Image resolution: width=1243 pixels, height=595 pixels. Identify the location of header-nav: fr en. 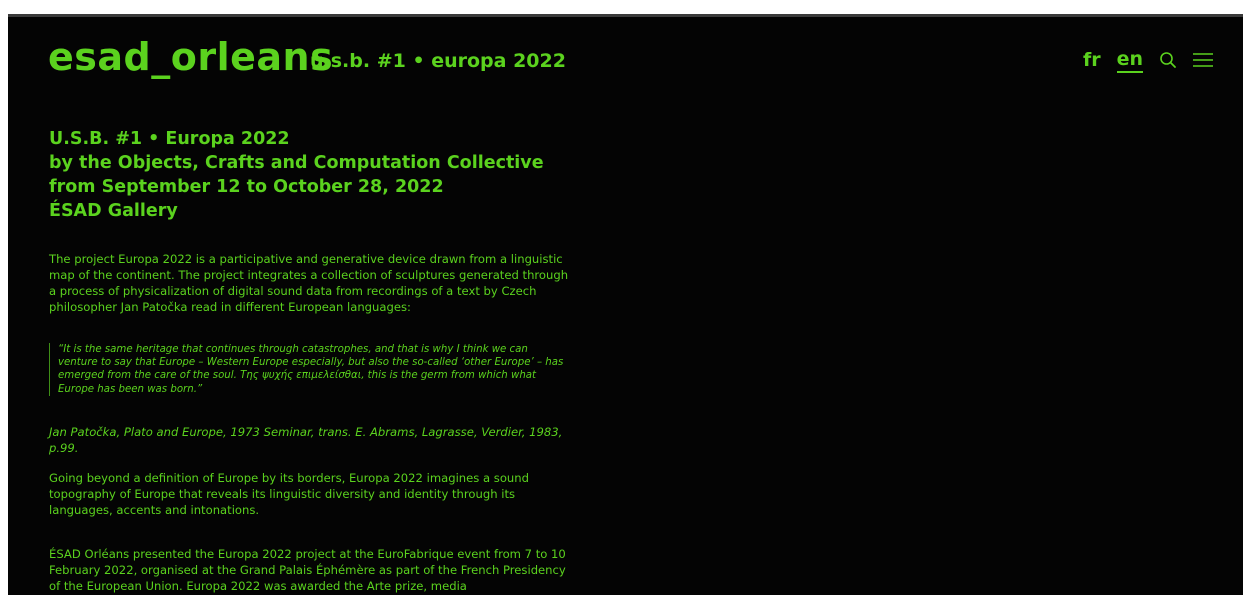
(1148, 60).